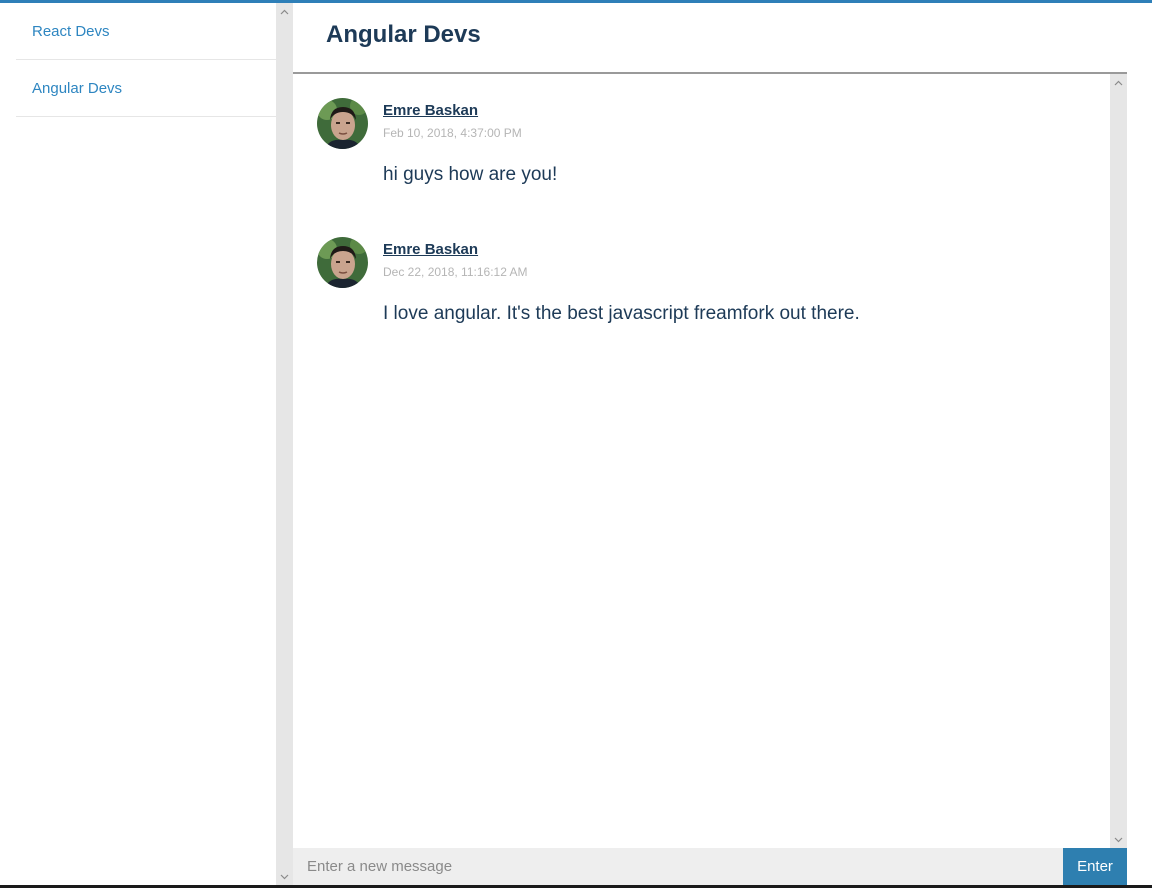 Image resolution: width=1152 pixels, height=888 pixels. What do you see at coordinates (77, 88) in the screenshot?
I see `room-item-label: Angular Devs` at bounding box center [77, 88].